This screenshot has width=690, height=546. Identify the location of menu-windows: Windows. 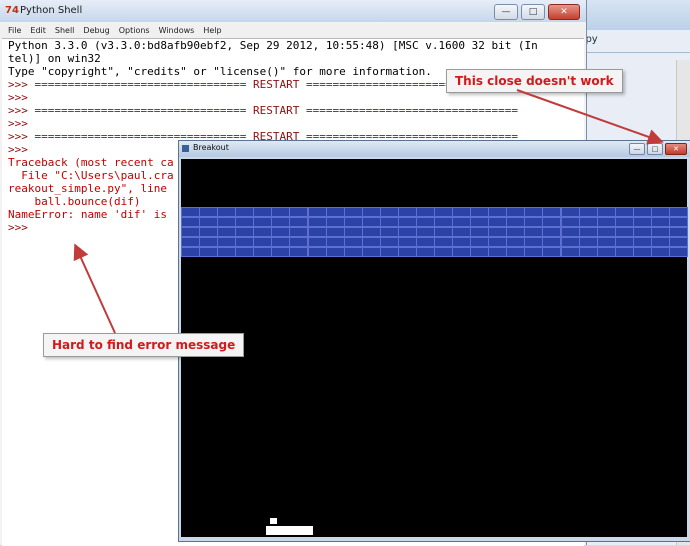
(177, 31).